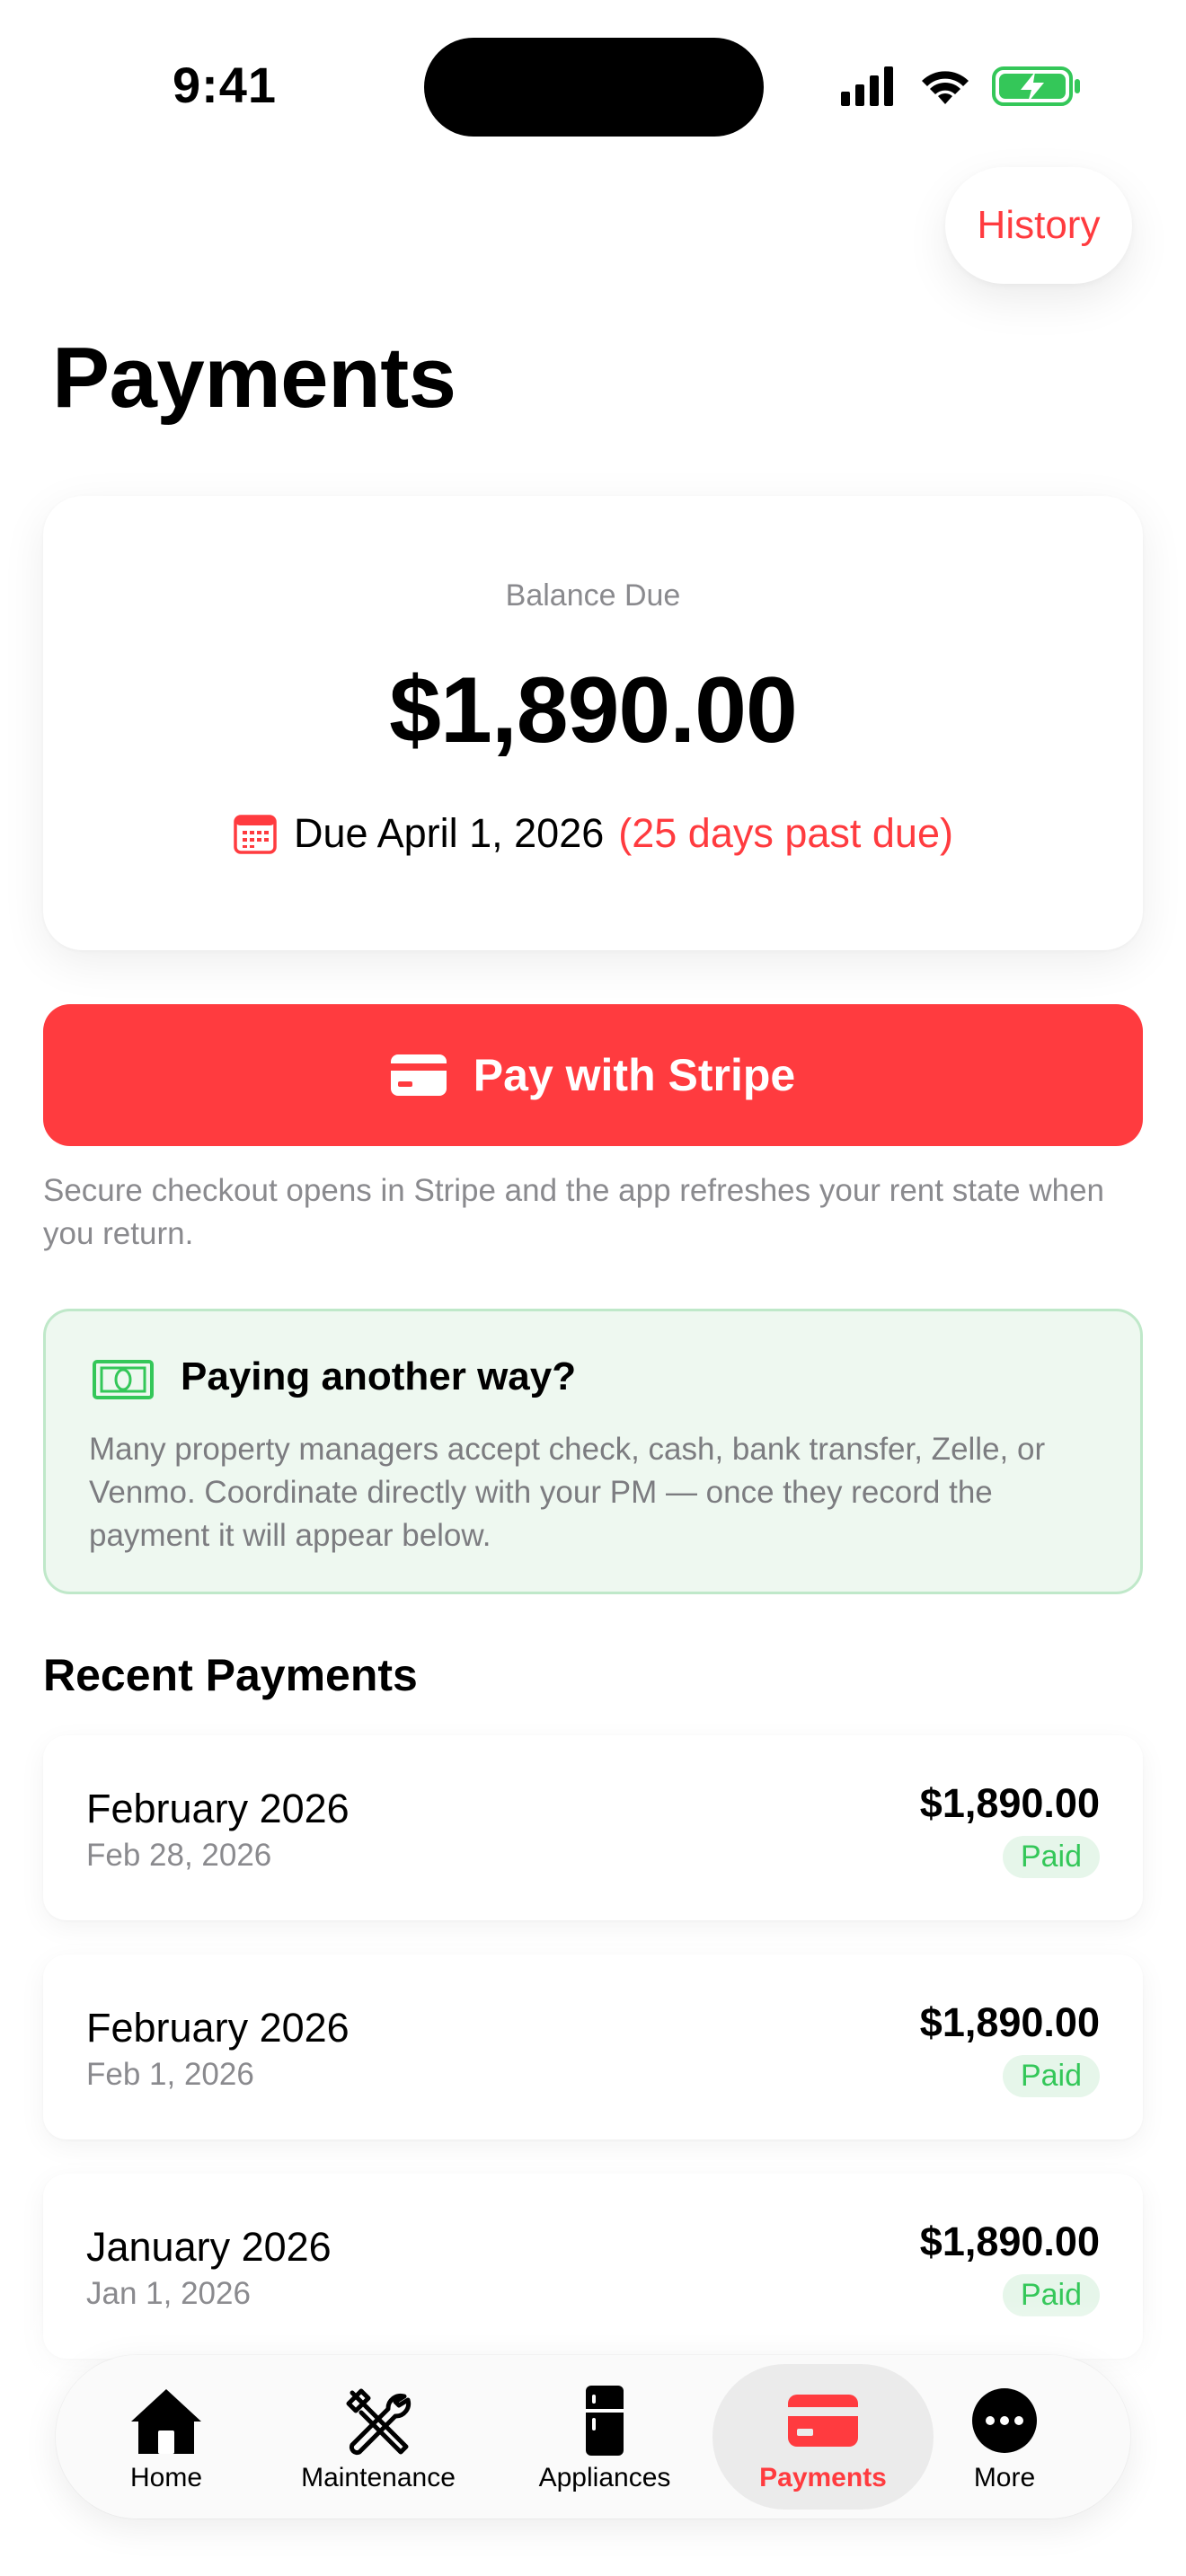  I want to click on dynamic-island, so click(594, 87).